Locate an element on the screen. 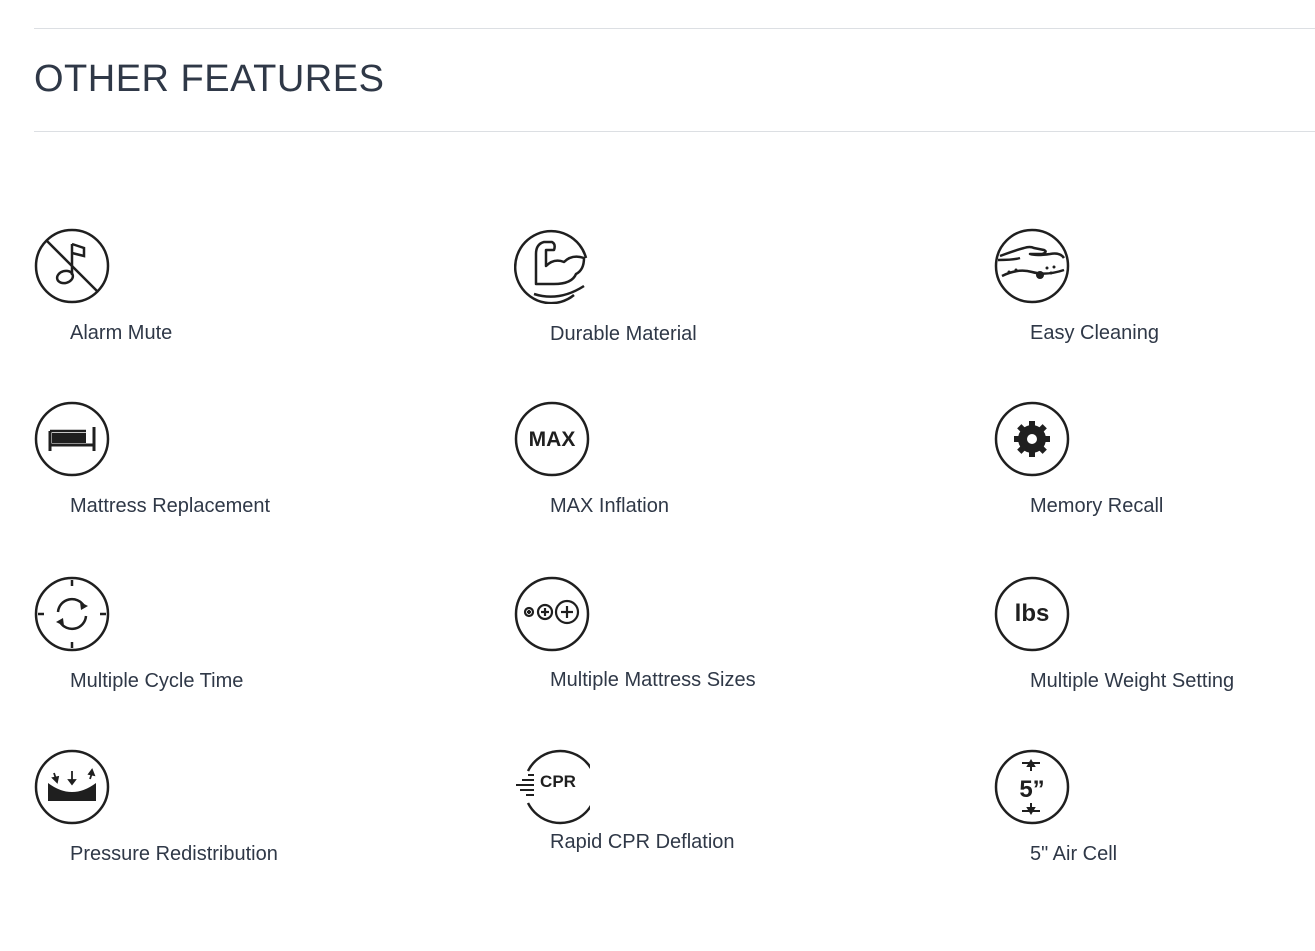 This screenshot has width=1315, height=951. feature-max-inflation: MAX MAX Inflation is located at coordinates (724, 471).